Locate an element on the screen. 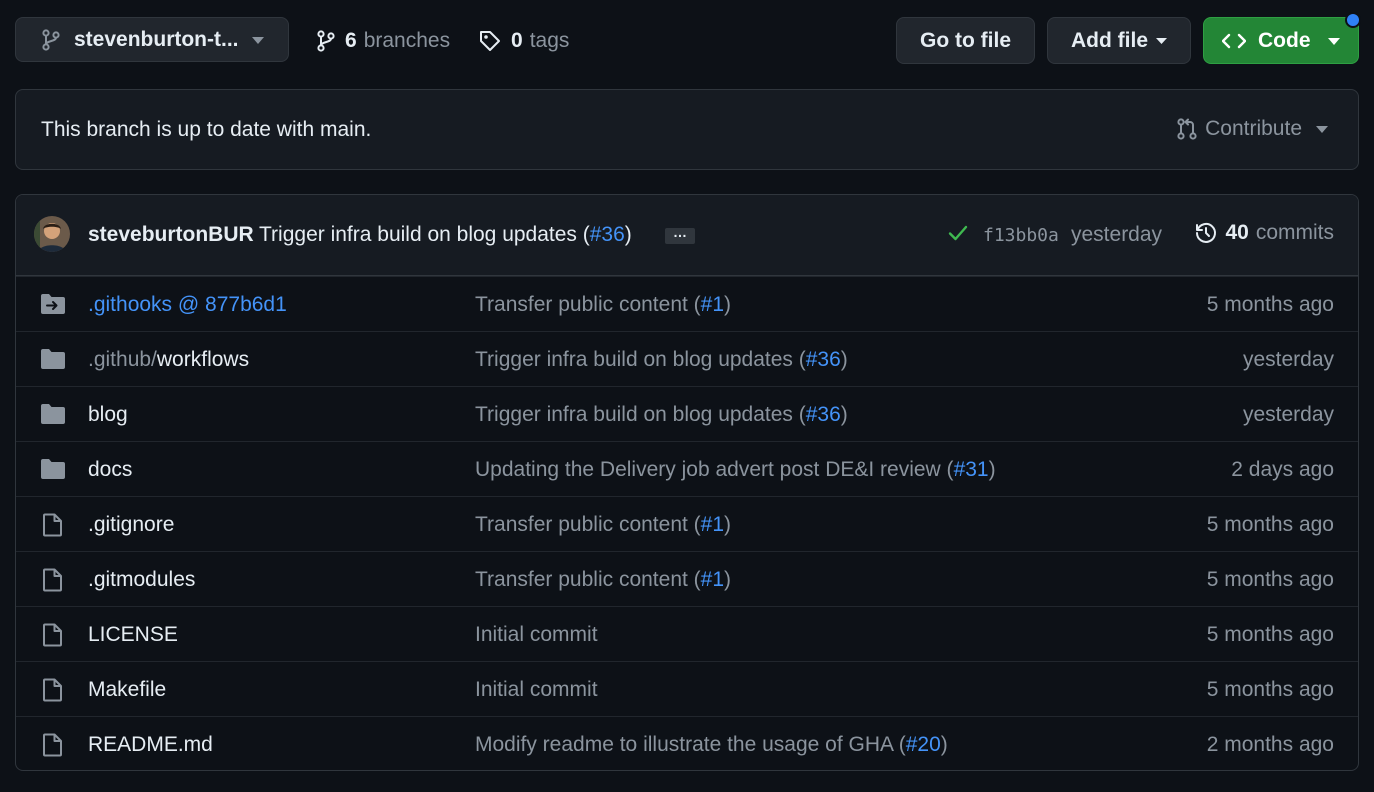  commits-count: 40 is located at coordinates (1237, 232).